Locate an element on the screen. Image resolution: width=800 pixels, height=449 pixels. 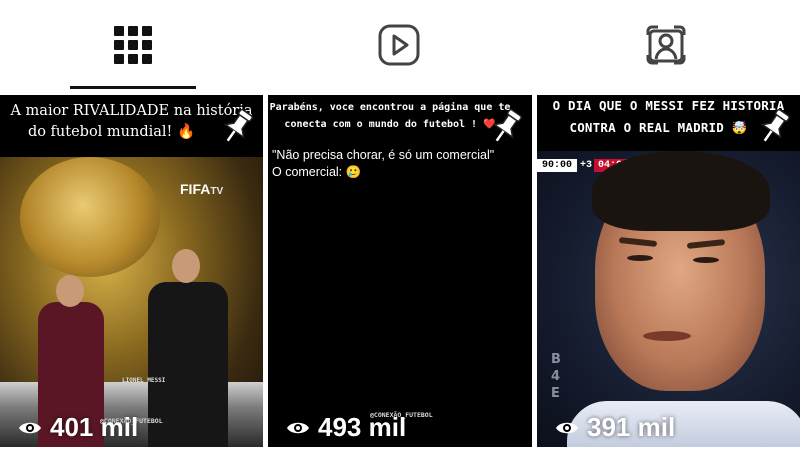
view-count: 391 mil is located at coordinates (615, 427).